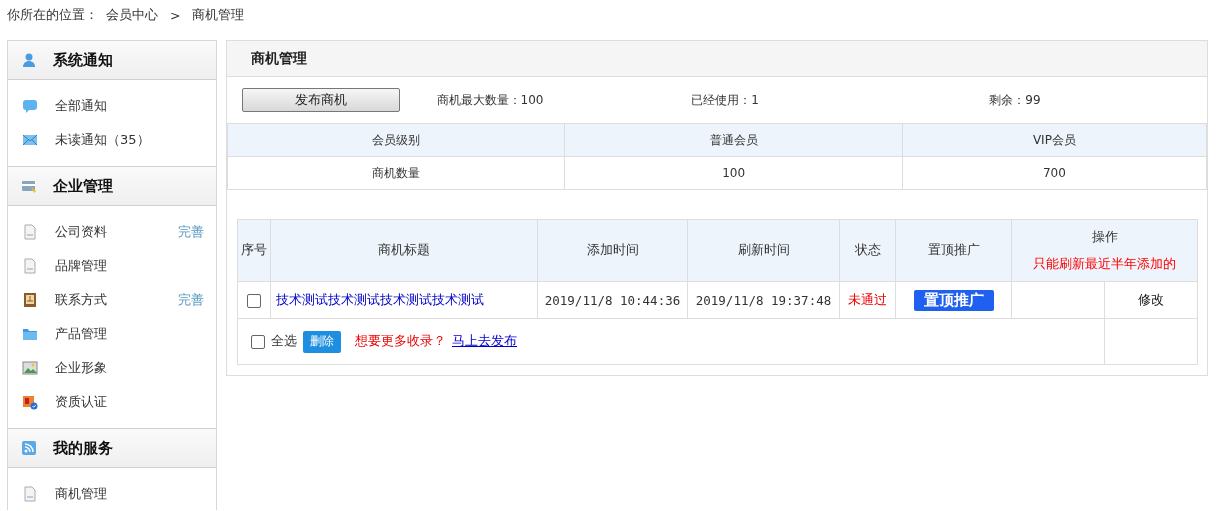 This screenshot has height=511, width=1217. What do you see at coordinates (135, 266) in the screenshot?
I see `sidebar-item: 品牌管理` at bounding box center [135, 266].